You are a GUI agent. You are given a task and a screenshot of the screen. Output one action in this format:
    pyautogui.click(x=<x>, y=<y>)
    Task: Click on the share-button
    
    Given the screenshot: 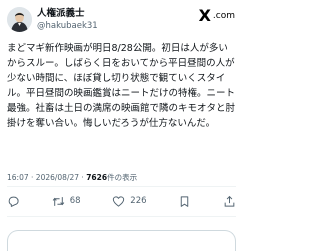 What is the action you would take?
    pyautogui.click(x=229, y=201)
    